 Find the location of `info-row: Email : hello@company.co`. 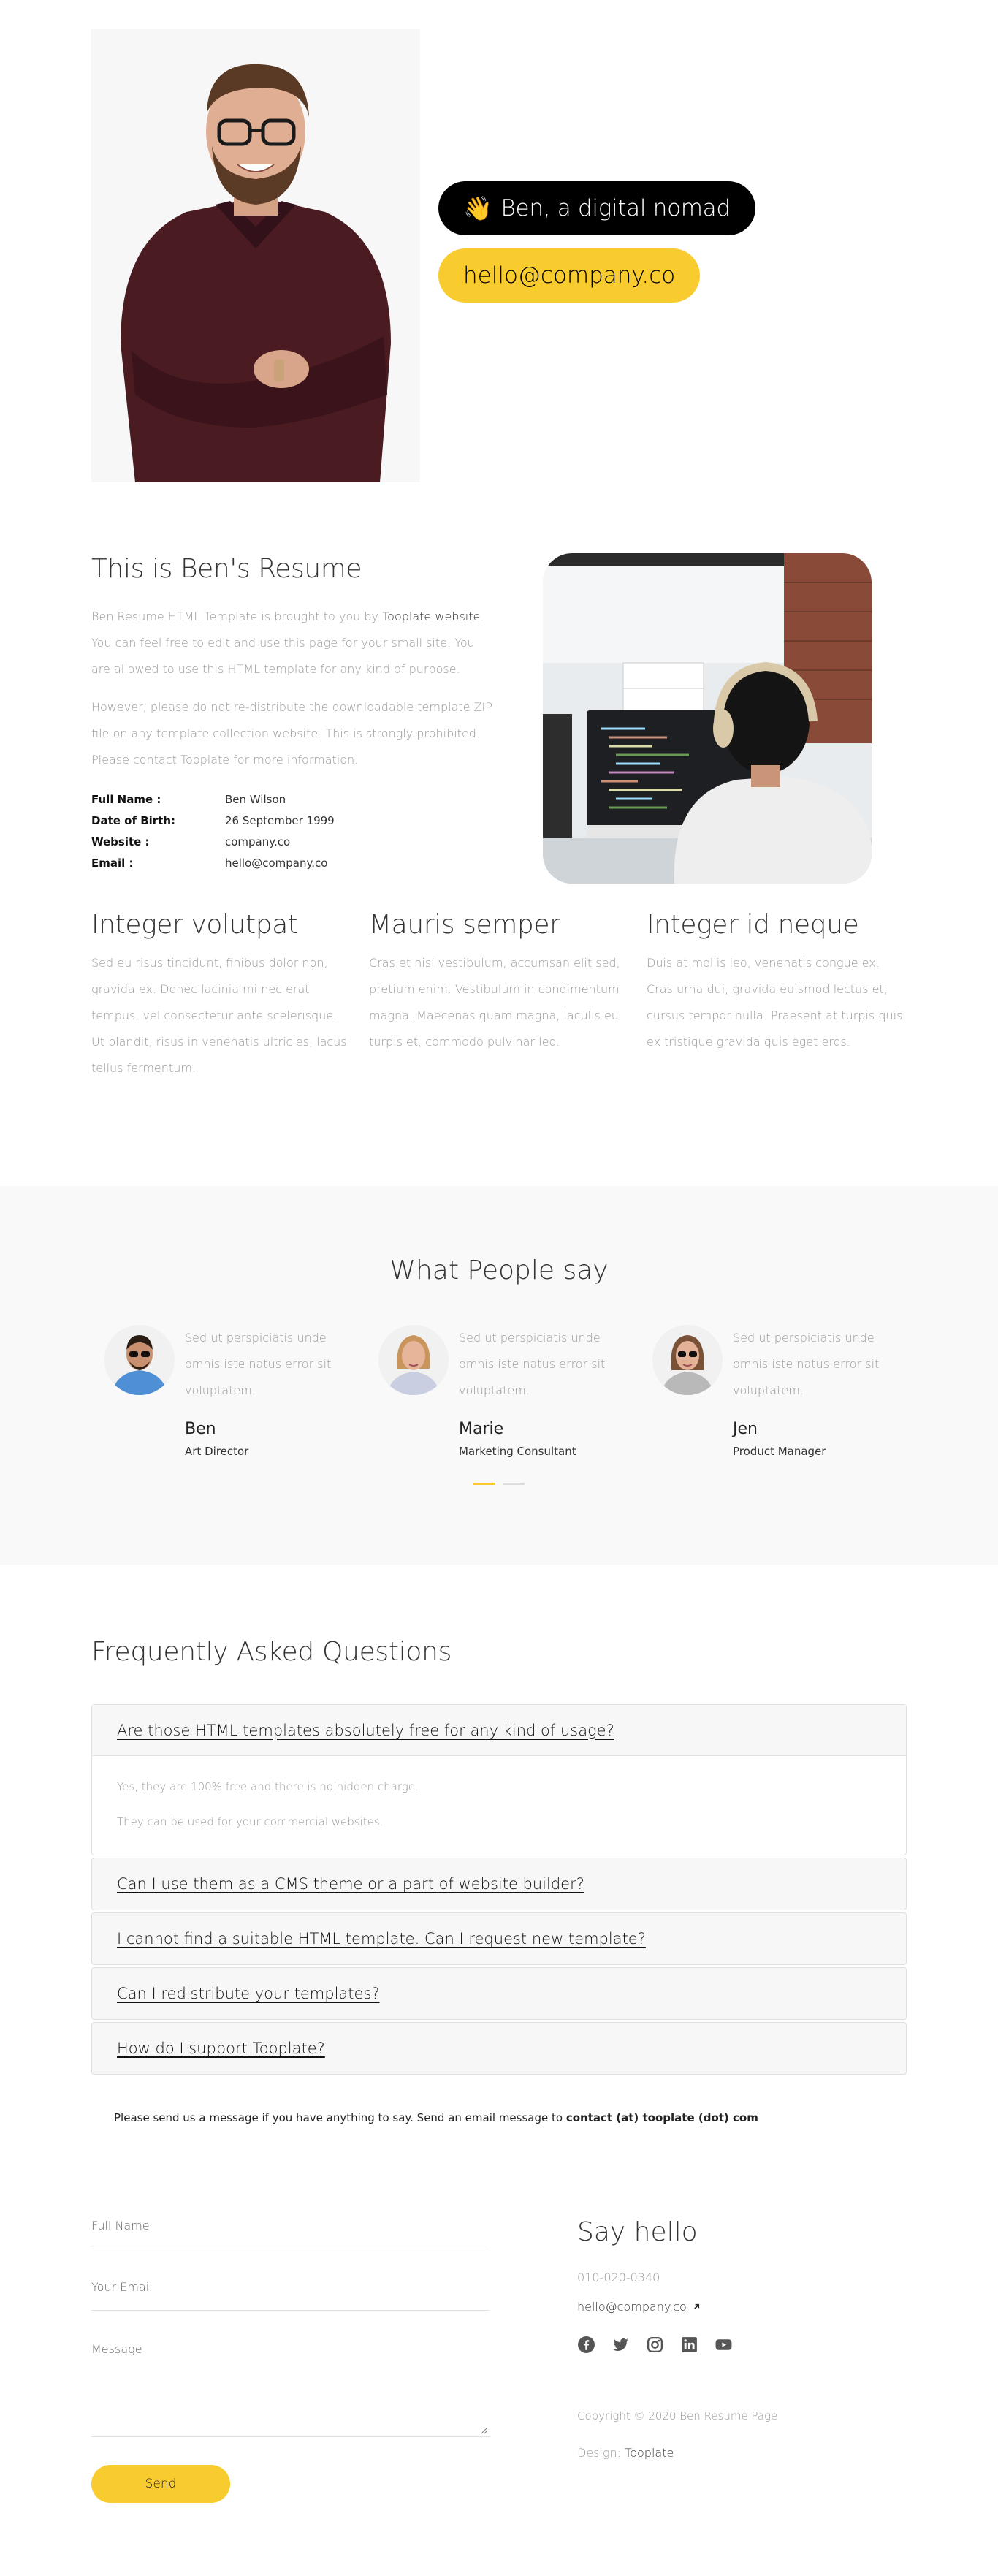

info-row: Email : hello@company.co is located at coordinates (237, 863).